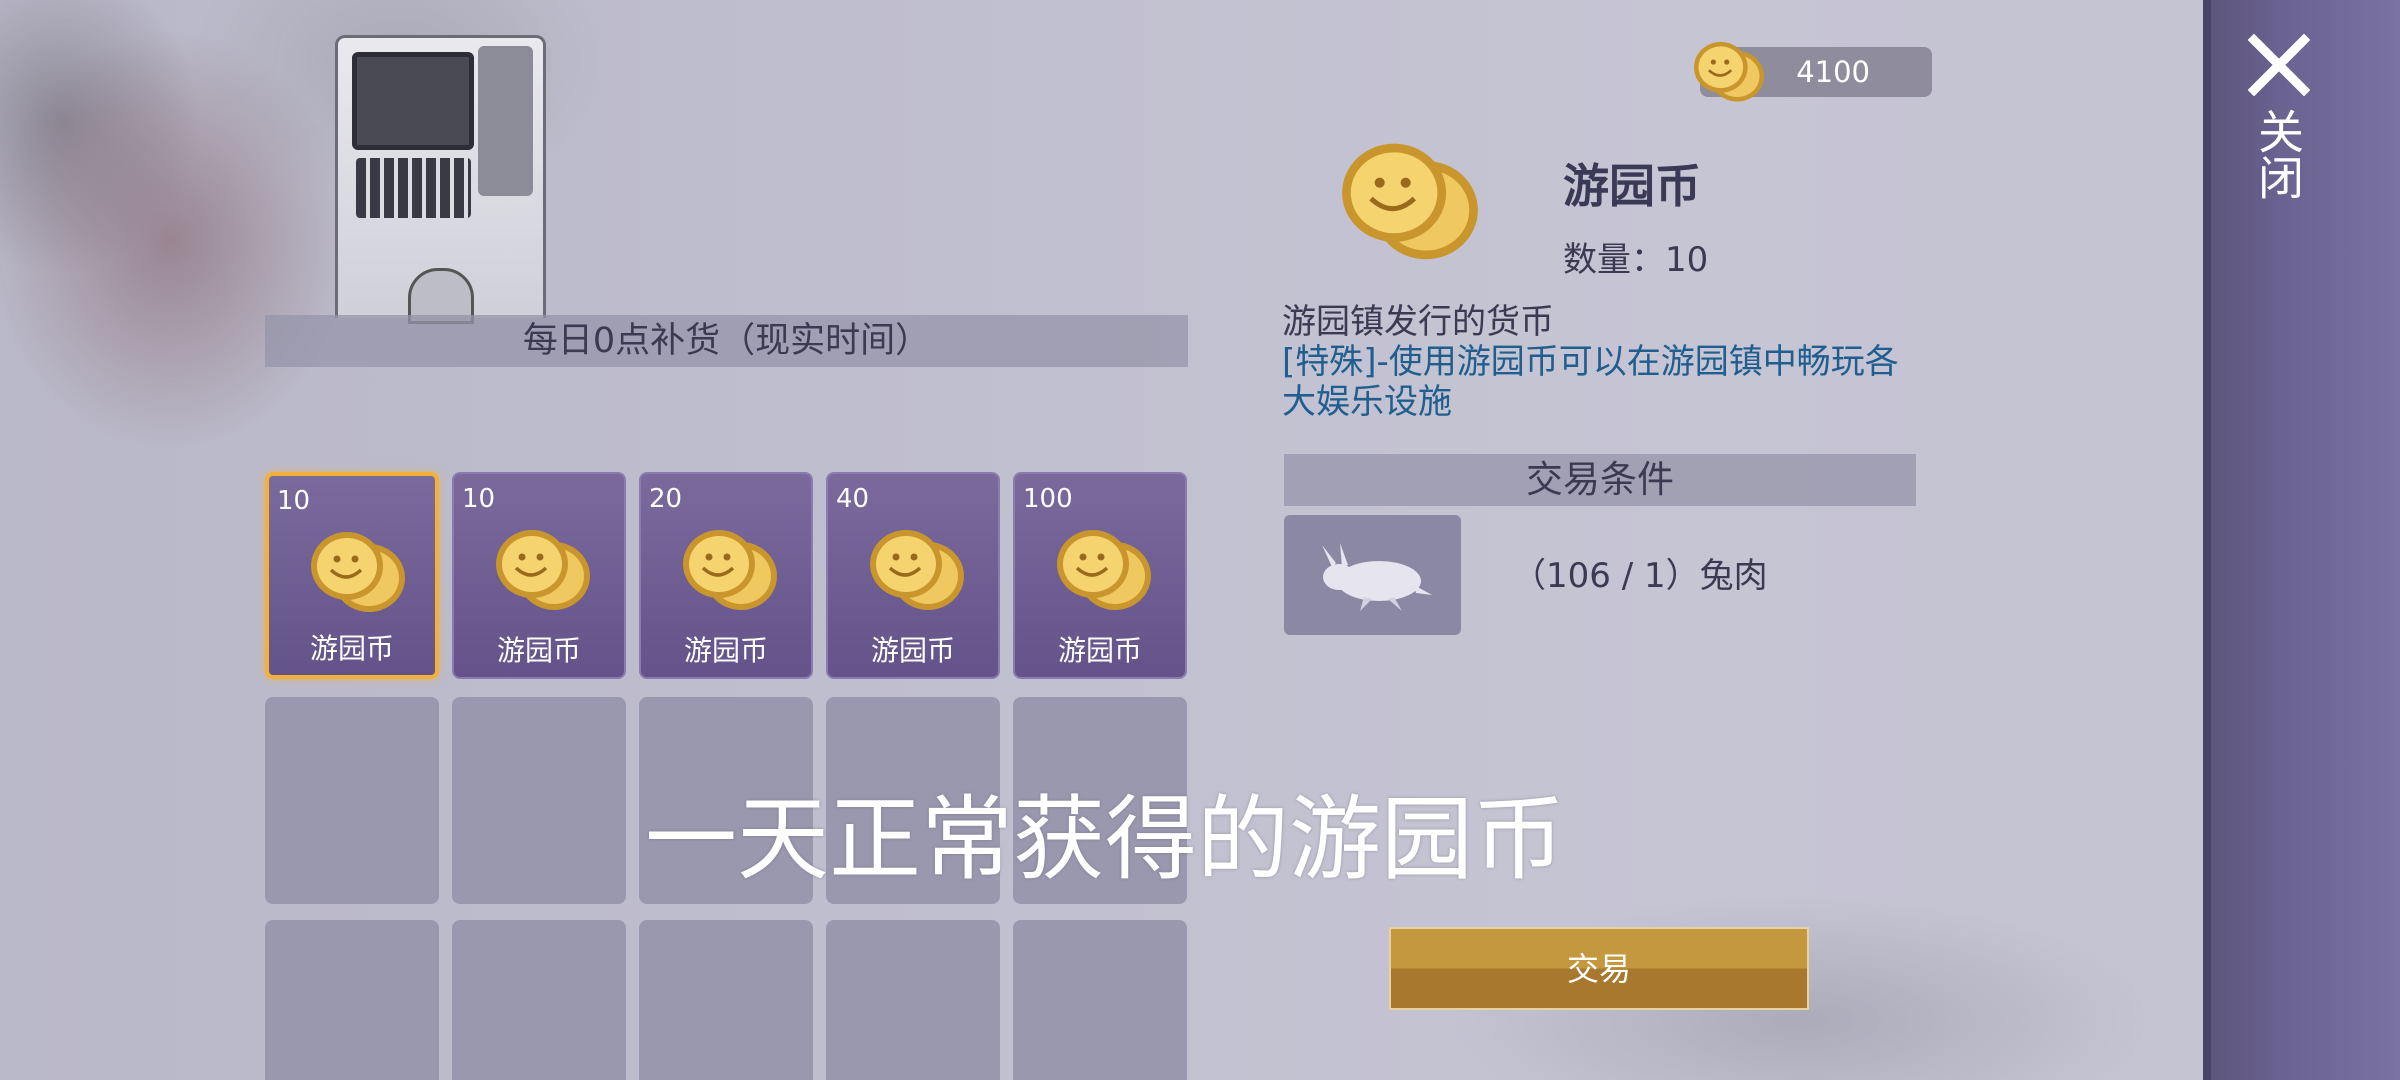 The image size is (2400, 1080). Describe the element at coordinates (1104, 839) in the screenshot. I see `video-subtitle: 一天正常获得的游园币` at that location.